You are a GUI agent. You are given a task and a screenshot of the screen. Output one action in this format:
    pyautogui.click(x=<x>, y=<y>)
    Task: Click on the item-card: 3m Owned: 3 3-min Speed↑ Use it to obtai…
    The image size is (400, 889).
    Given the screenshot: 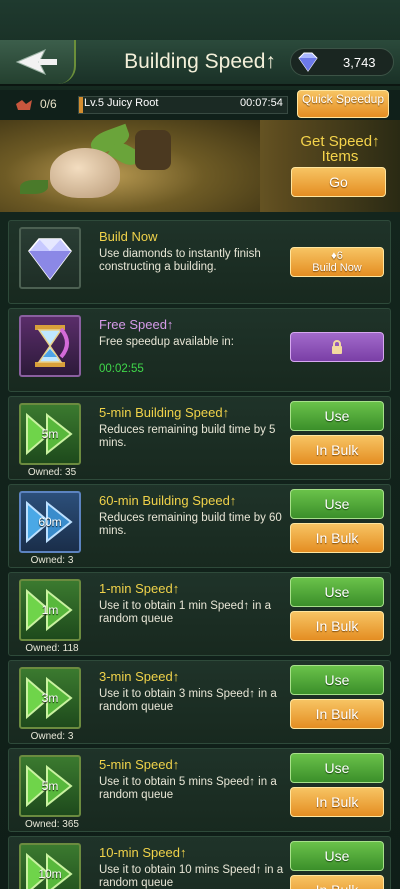 What is the action you would take?
    pyautogui.click(x=199, y=702)
    